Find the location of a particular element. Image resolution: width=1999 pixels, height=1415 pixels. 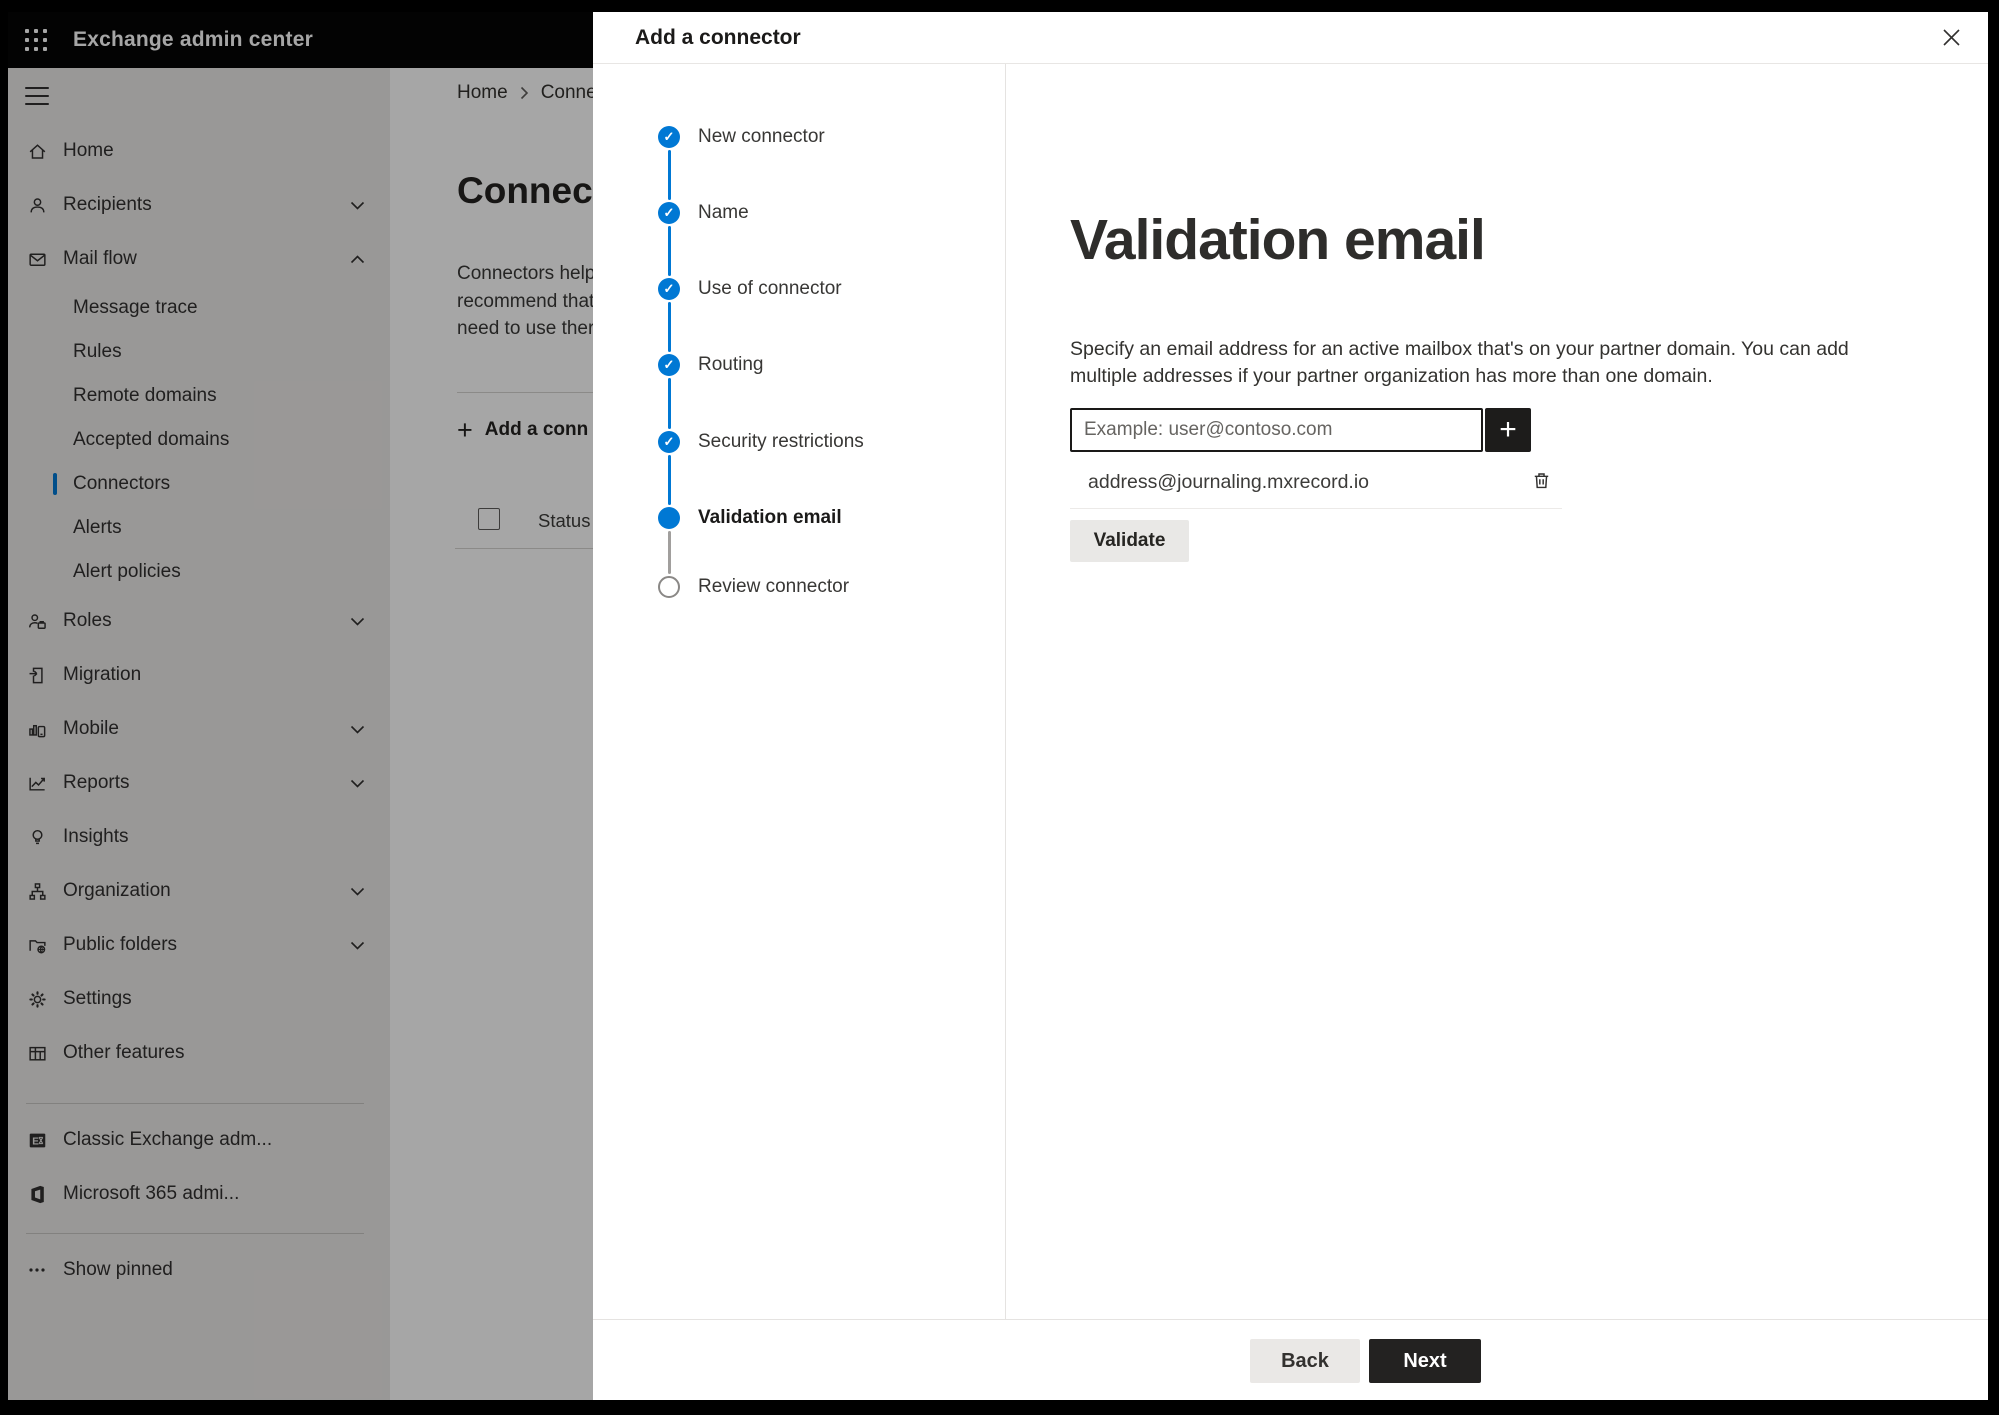

plus-icon: + is located at coordinates (1508, 429).